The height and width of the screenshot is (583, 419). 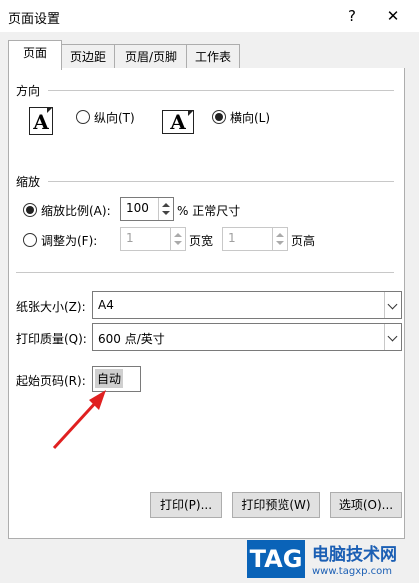 I want to click on landscape-page-icon: A, so click(x=178, y=122).